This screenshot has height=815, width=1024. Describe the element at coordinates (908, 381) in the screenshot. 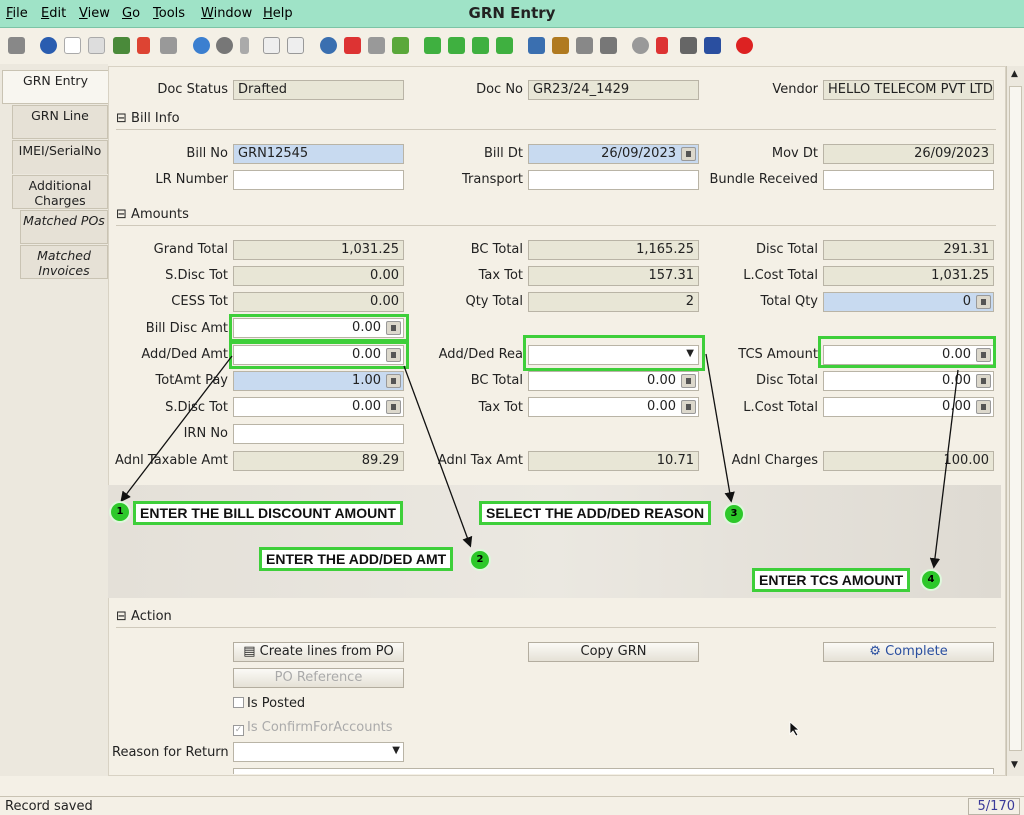

I see `disc-total-2-field: 0.00` at that location.